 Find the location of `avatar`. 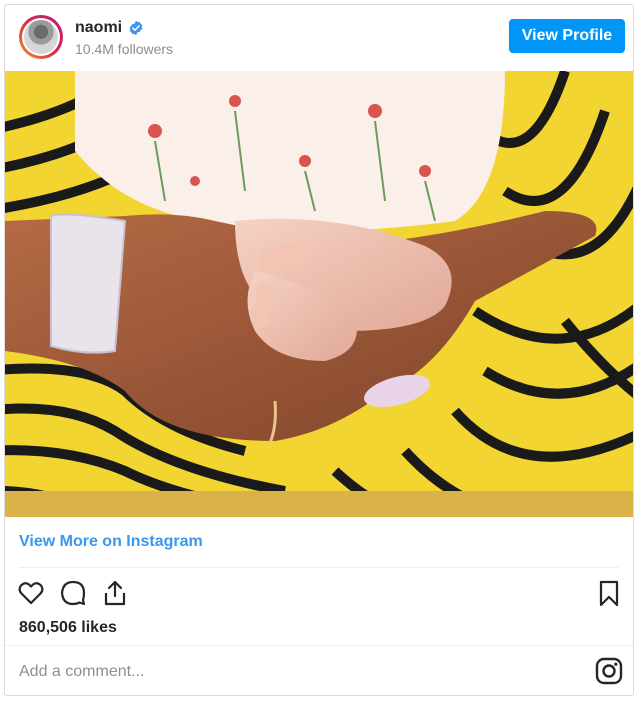

avatar is located at coordinates (41, 37).